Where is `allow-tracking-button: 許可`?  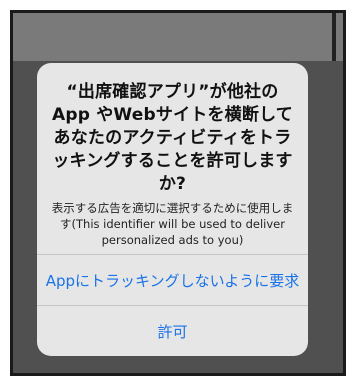
allow-tracking-button: 許可 is located at coordinates (172, 331).